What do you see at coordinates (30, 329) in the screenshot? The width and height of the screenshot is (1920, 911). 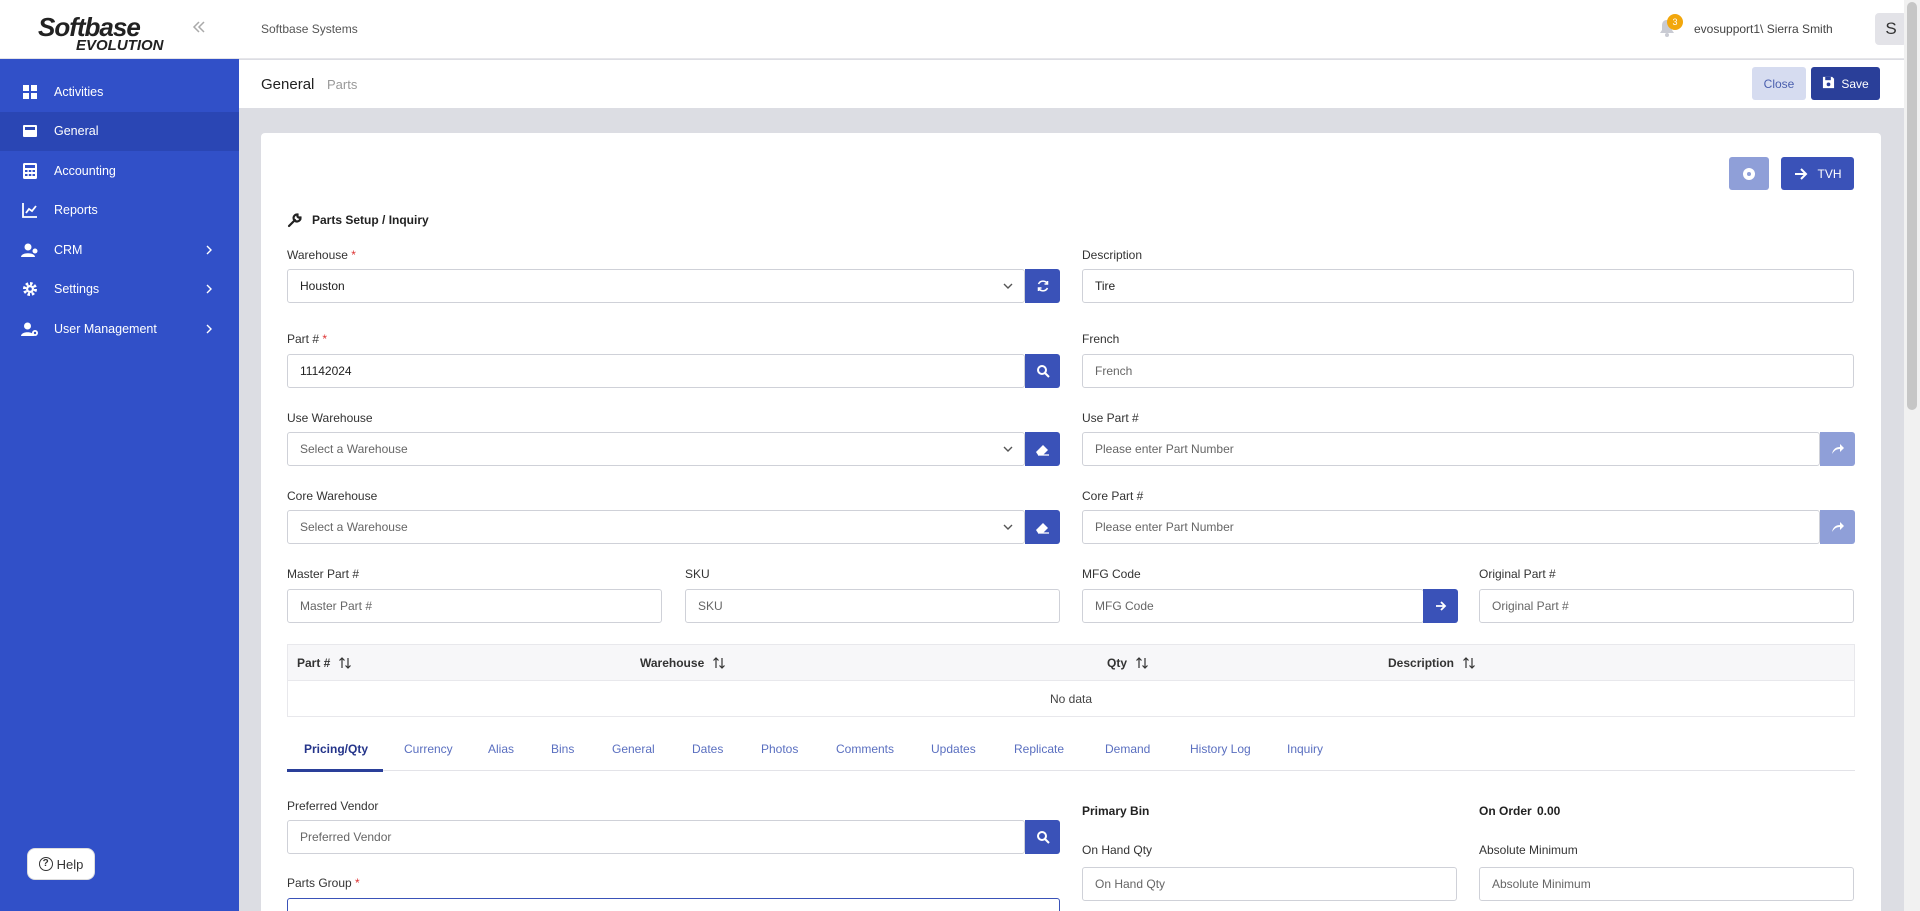 I see `user-cog-icon` at bounding box center [30, 329].